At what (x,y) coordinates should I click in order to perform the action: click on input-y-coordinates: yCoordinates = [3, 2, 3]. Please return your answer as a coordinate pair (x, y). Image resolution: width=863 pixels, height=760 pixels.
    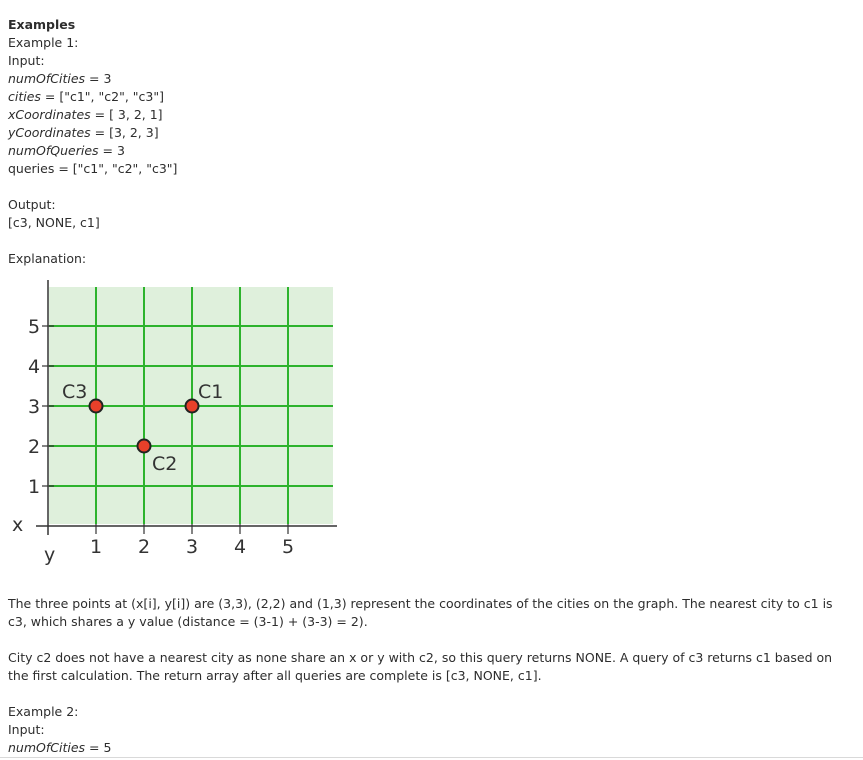
    Looking at the image, I should click on (83, 133).